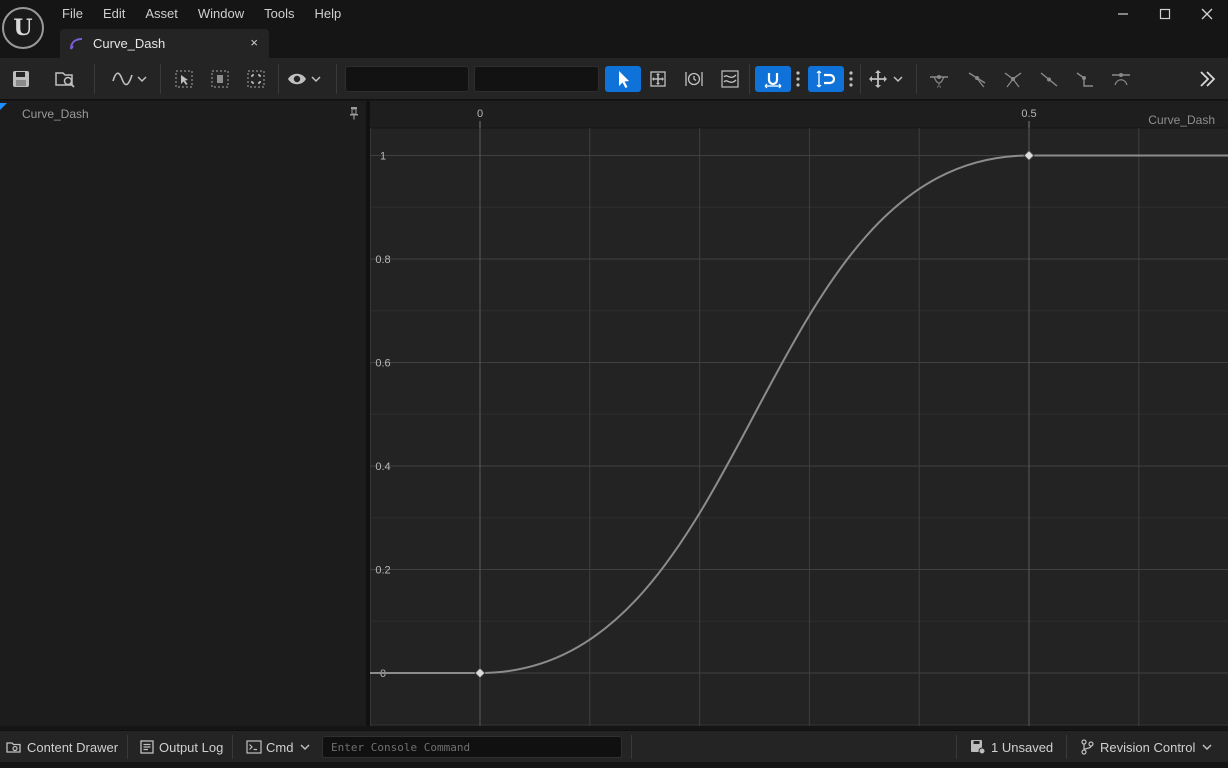  Describe the element at coordinates (1207, 14) in the screenshot. I see `close-window-button` at that location.